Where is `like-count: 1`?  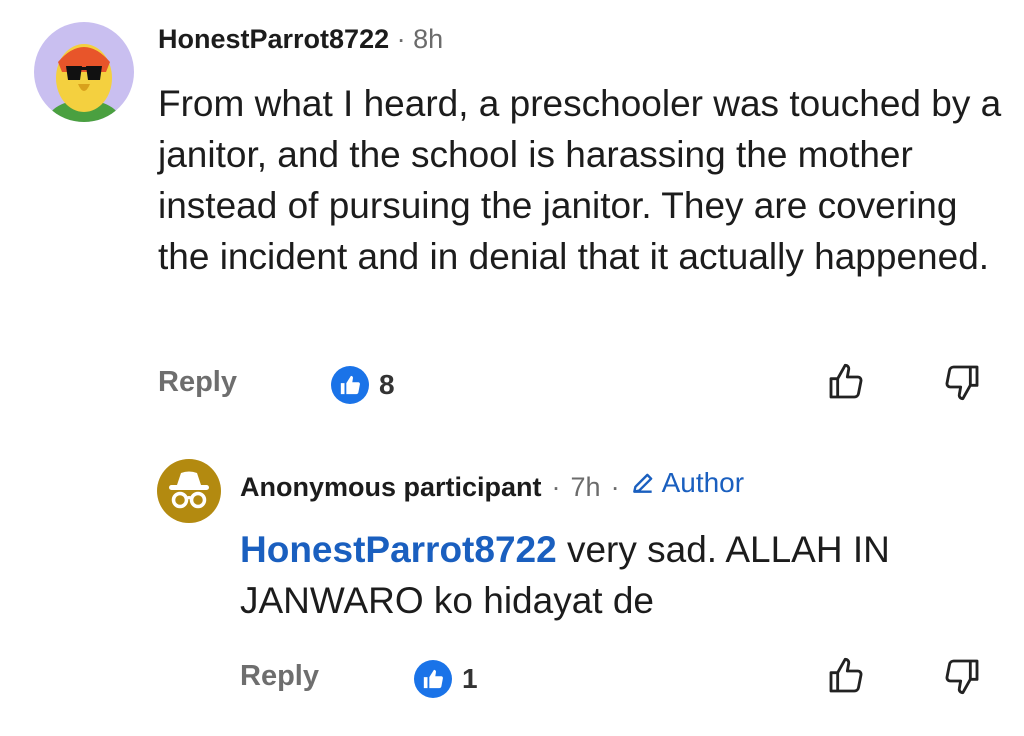
like-count: 1 is located at coordinates (446, 679).